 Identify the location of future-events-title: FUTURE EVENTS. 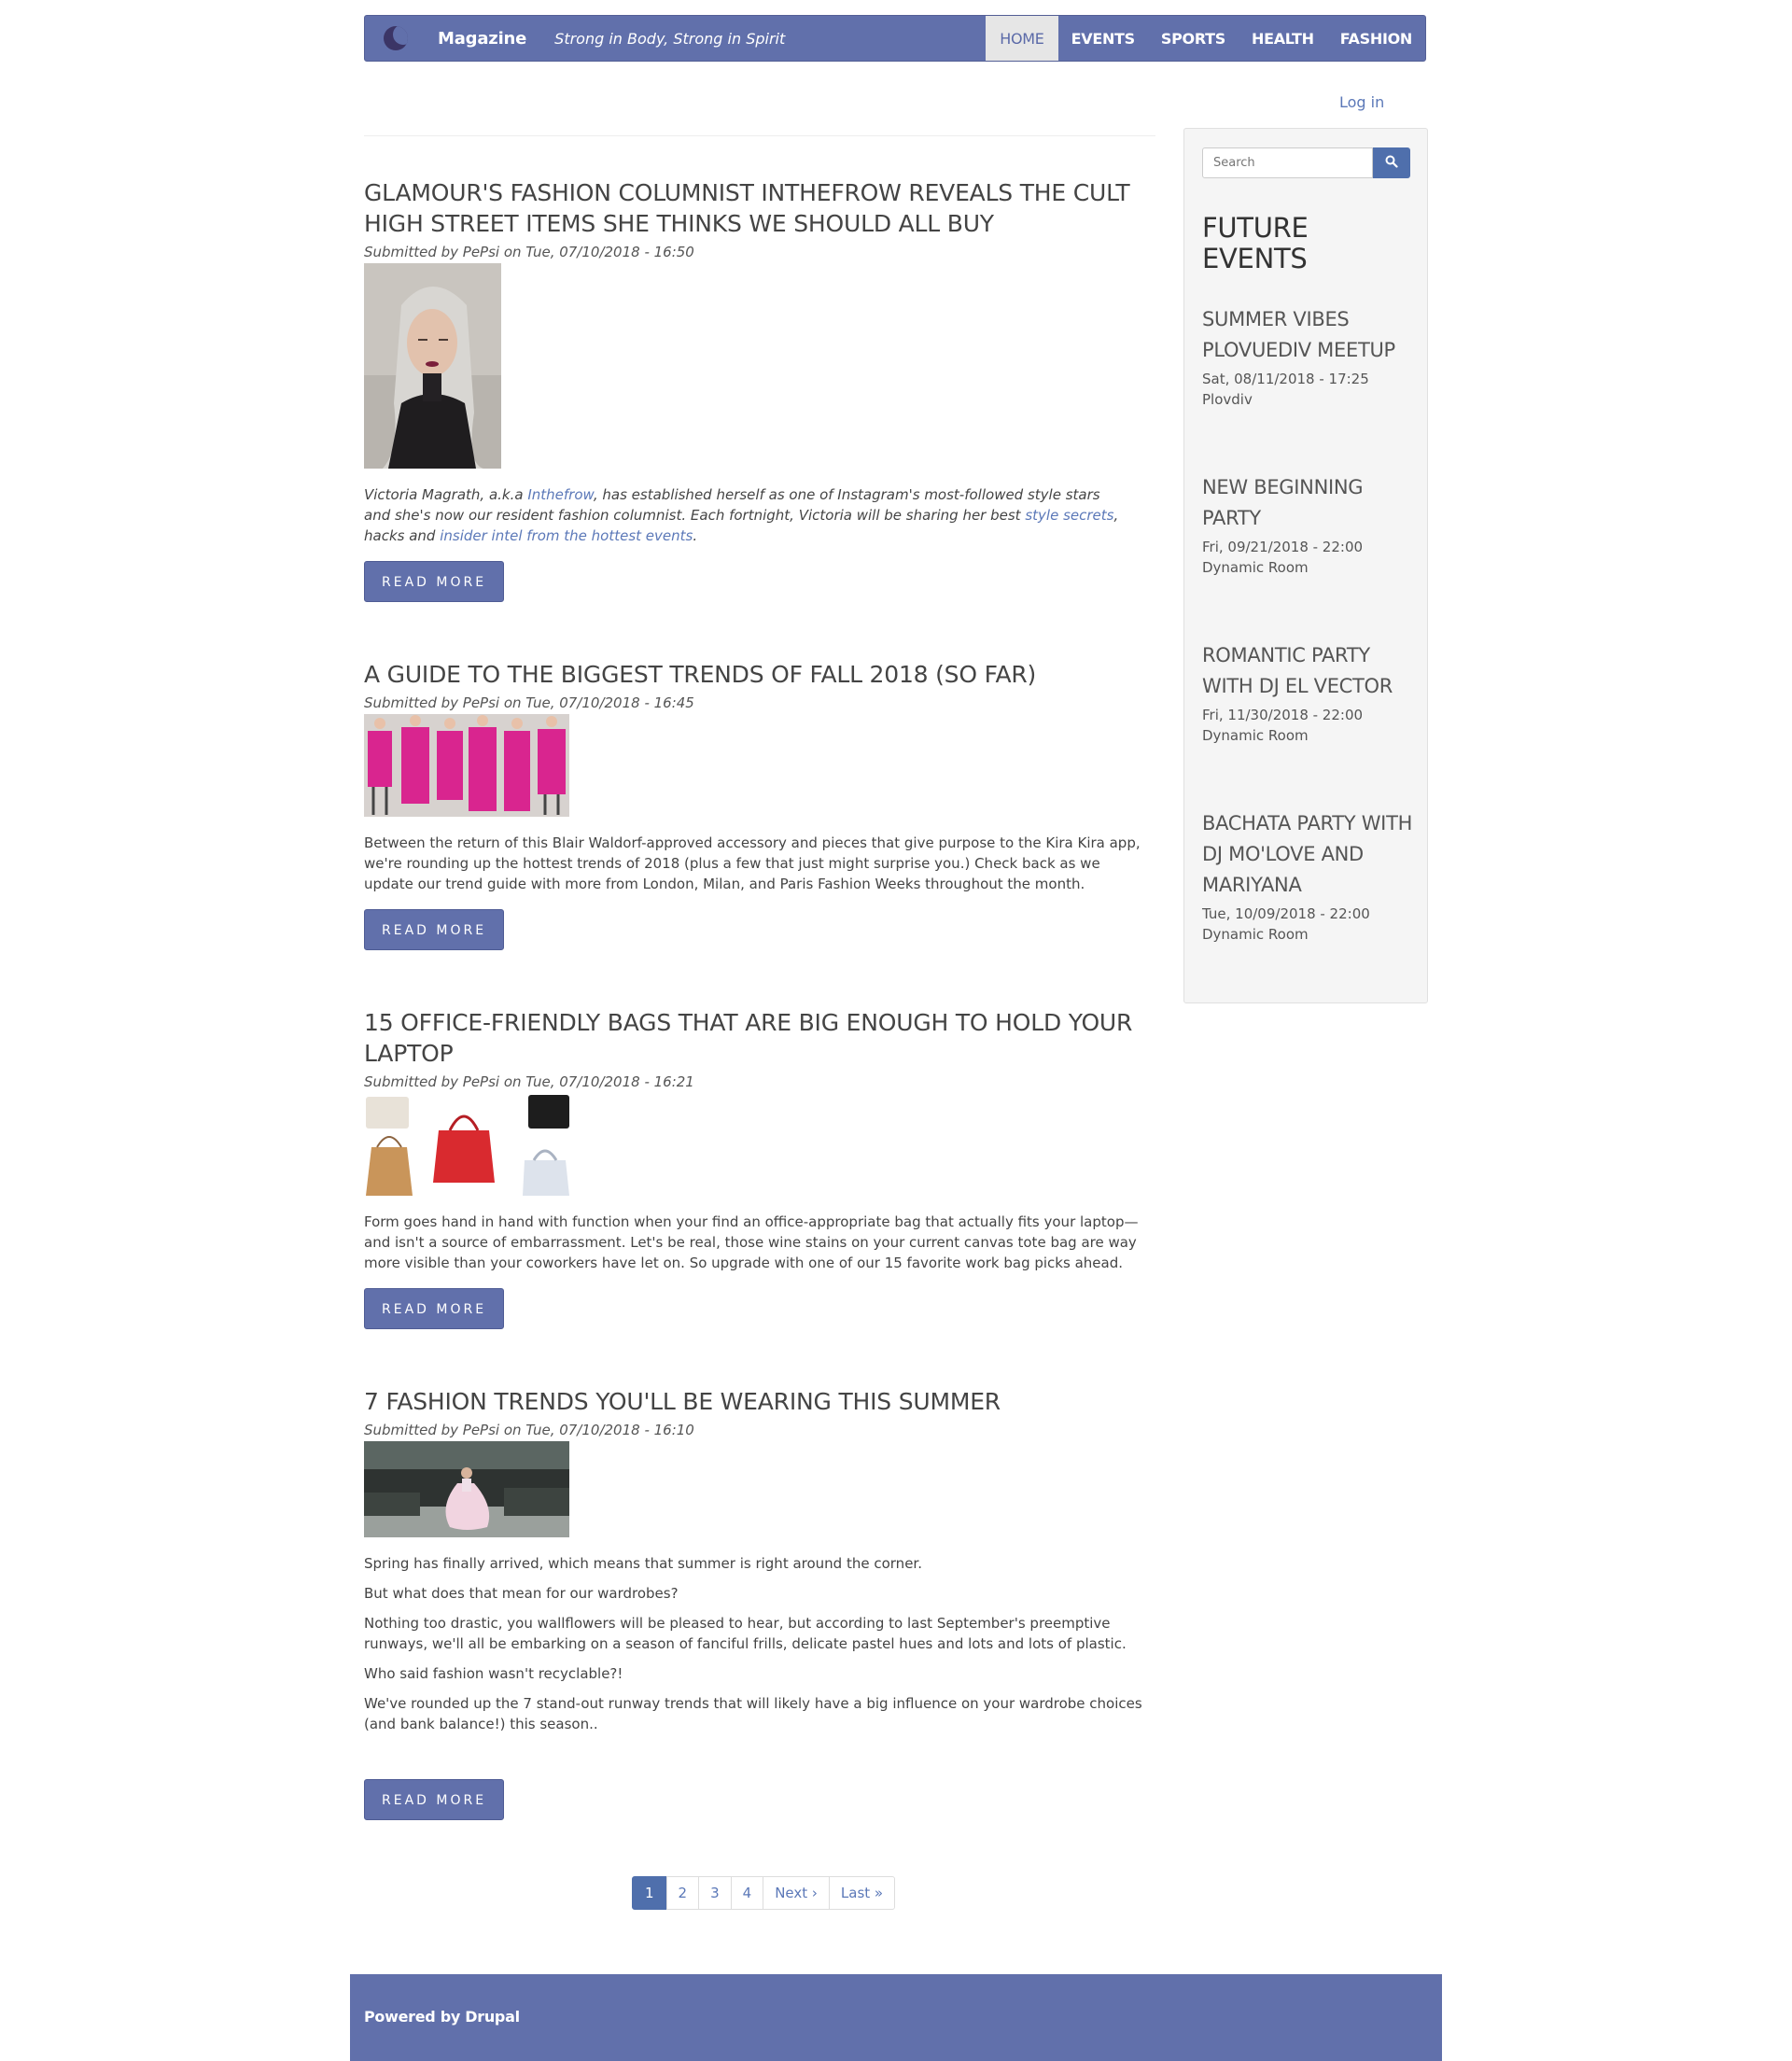
(1255, 243).